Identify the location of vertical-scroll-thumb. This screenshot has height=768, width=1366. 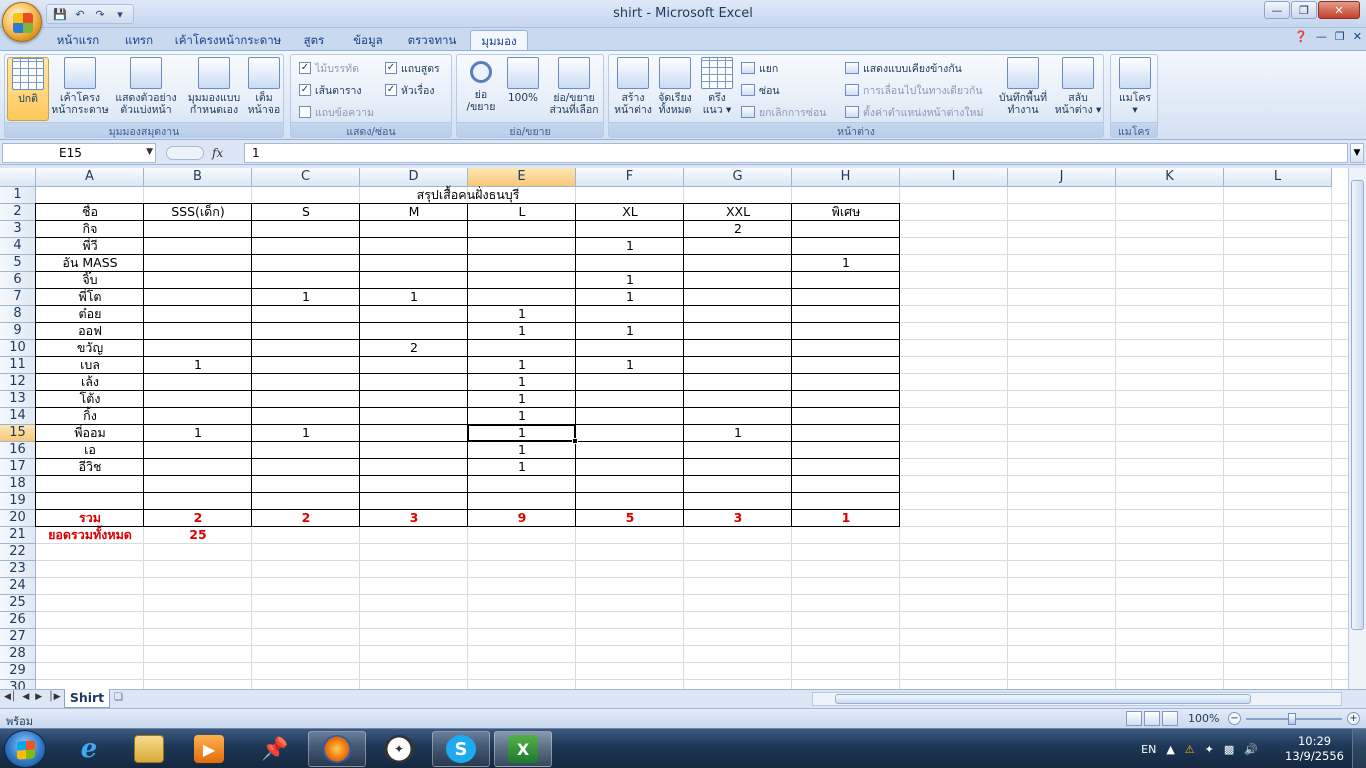
(1357, 405).